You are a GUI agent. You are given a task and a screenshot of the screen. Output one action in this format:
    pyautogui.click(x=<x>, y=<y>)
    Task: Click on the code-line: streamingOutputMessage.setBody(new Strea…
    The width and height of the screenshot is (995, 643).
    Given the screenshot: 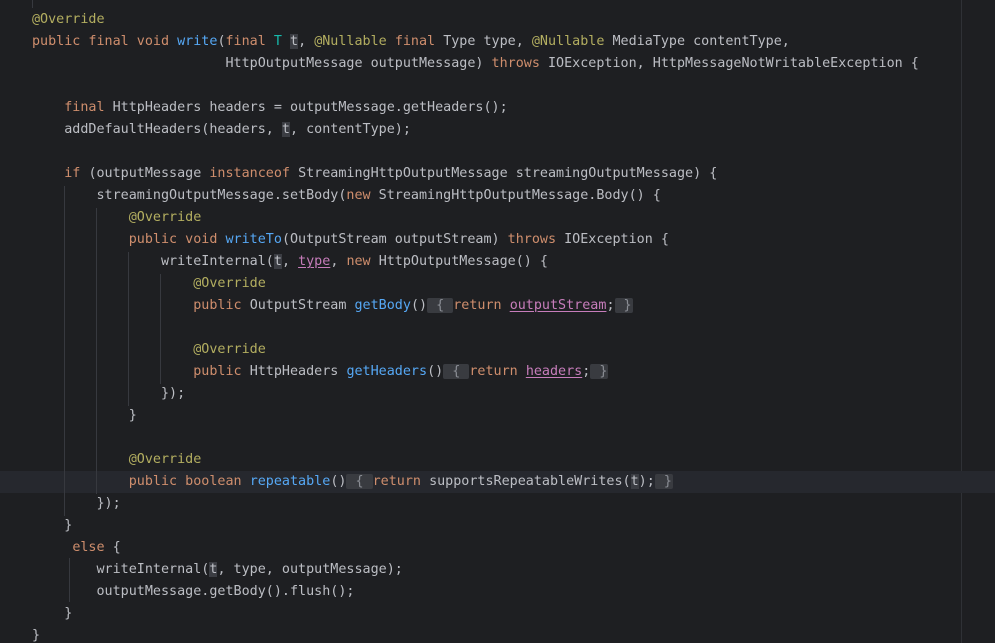 What is the action you would take?
    pyautogui.click(x=346, y=196)
    